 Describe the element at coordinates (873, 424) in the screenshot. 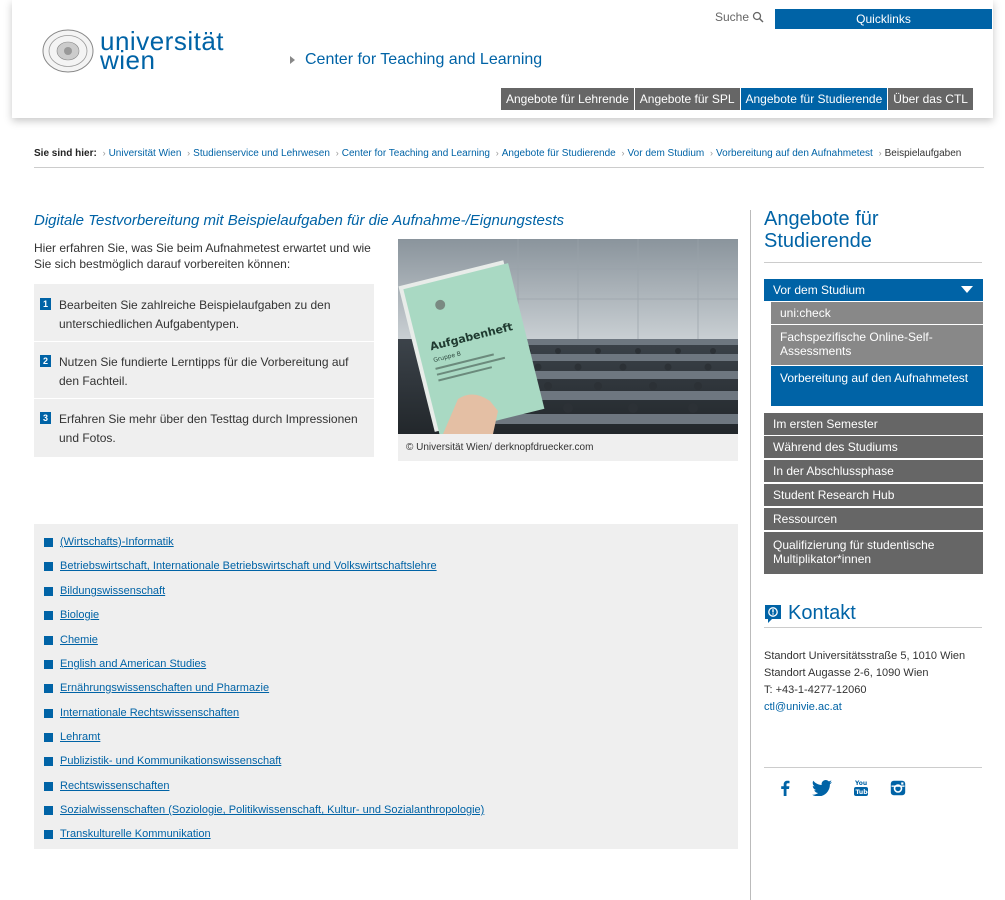

I see `sidebar-item-erstes-semester: Im ersten Semester` at that location.